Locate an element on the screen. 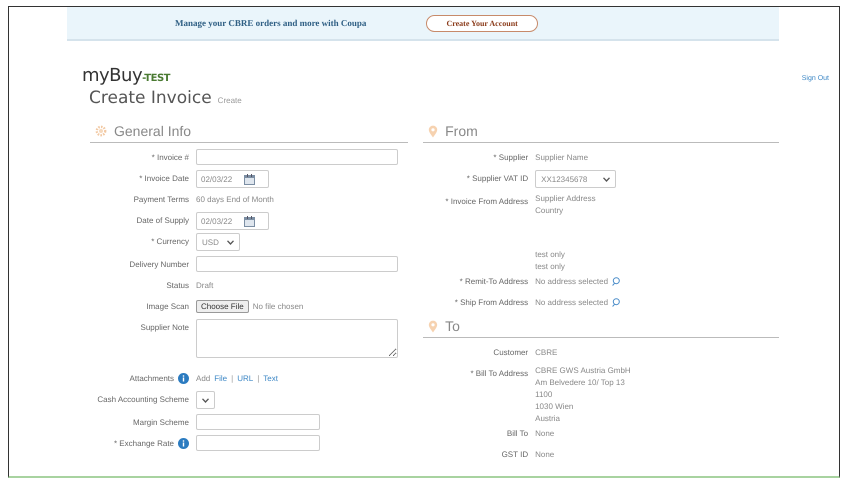 This screenshot has width=848, height=480. address-line: Am Belvedere 10/ Top 13 is located at coordinates (580, 383).